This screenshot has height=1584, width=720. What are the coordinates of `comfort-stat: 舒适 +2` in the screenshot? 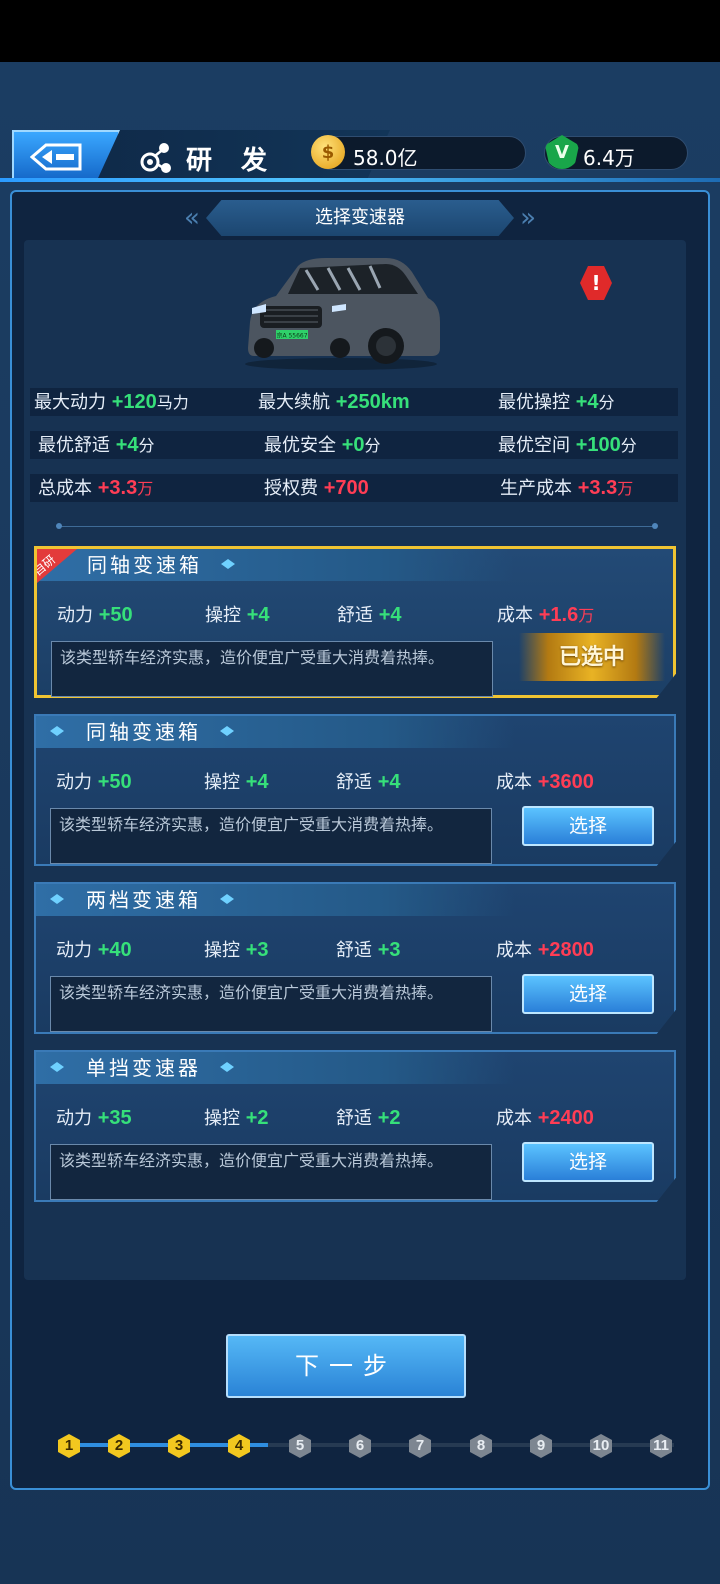 It's located at (368, 1117).